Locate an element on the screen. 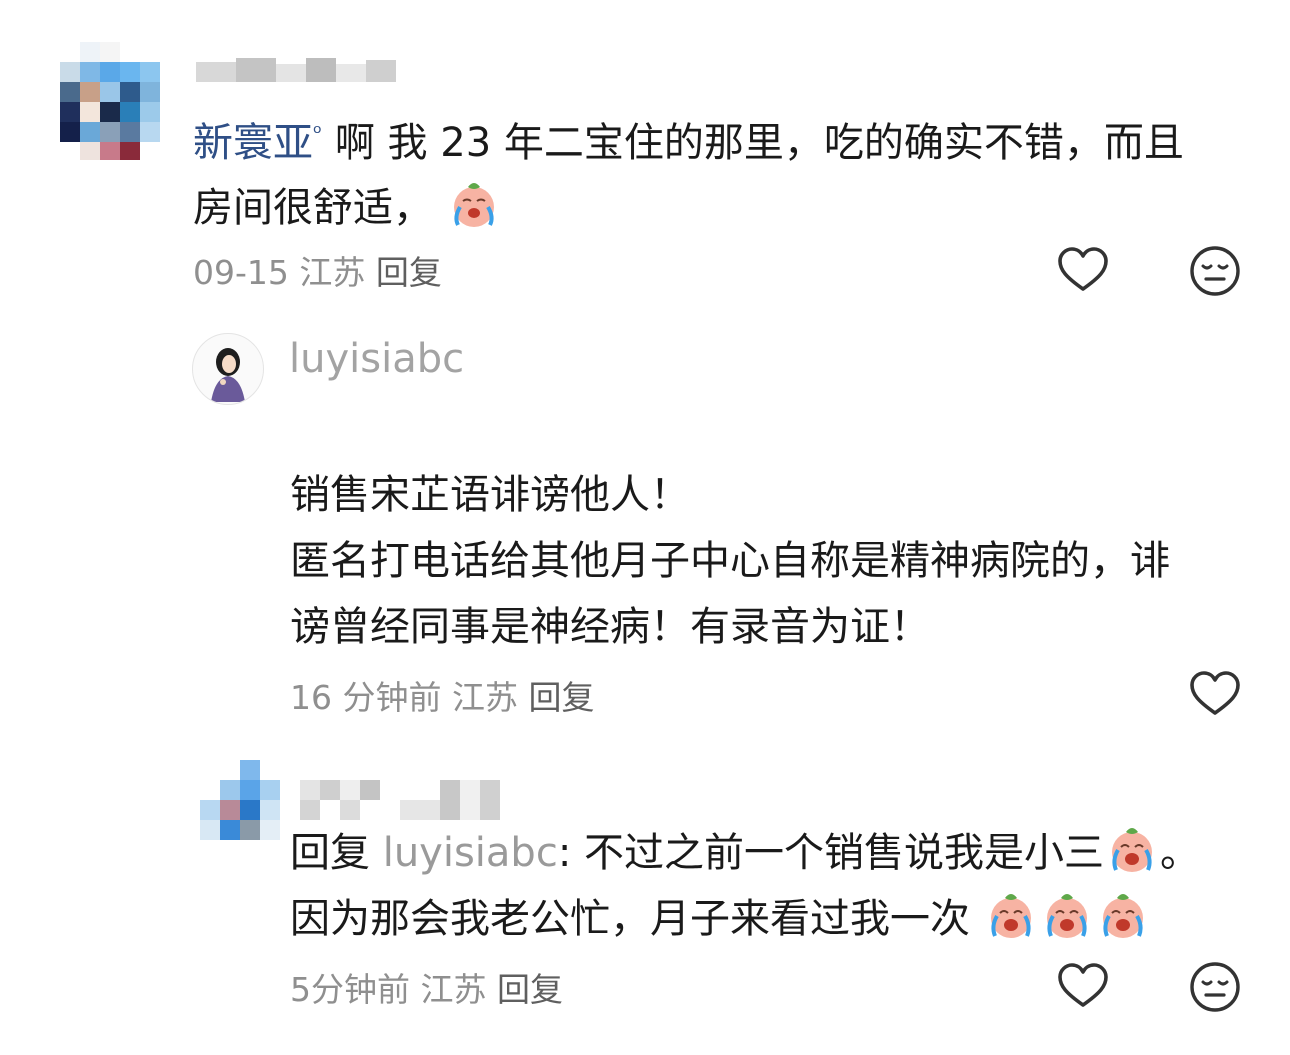  comment-text: 新寰亚ᵒ 啊 我 23 年二宝住的那里，吃的确实不错，而且 房间很舒适， is located at coordinates (723, 171).